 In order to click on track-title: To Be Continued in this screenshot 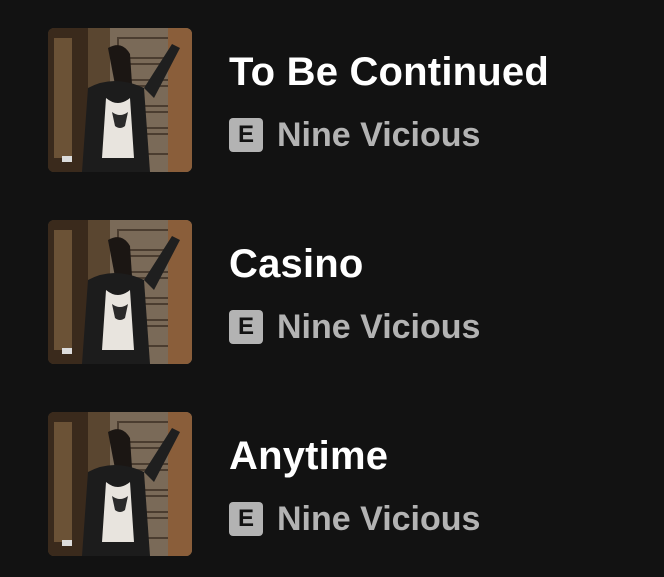, I will do `click(389, 72)`.